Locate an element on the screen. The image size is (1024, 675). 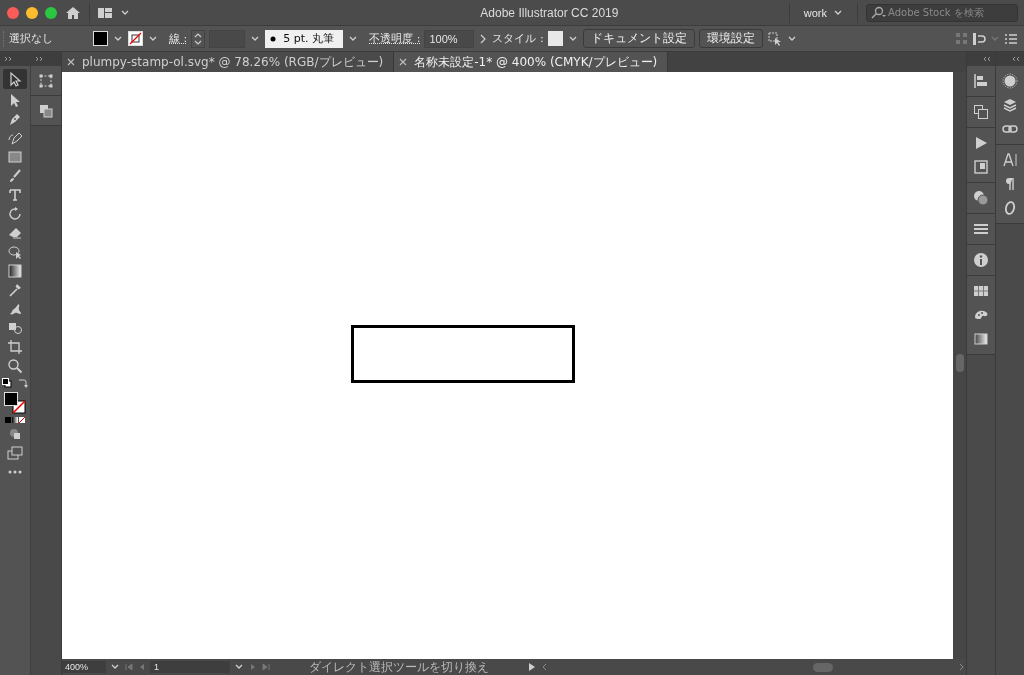
layout-icon is located at coordinates (105, 12).